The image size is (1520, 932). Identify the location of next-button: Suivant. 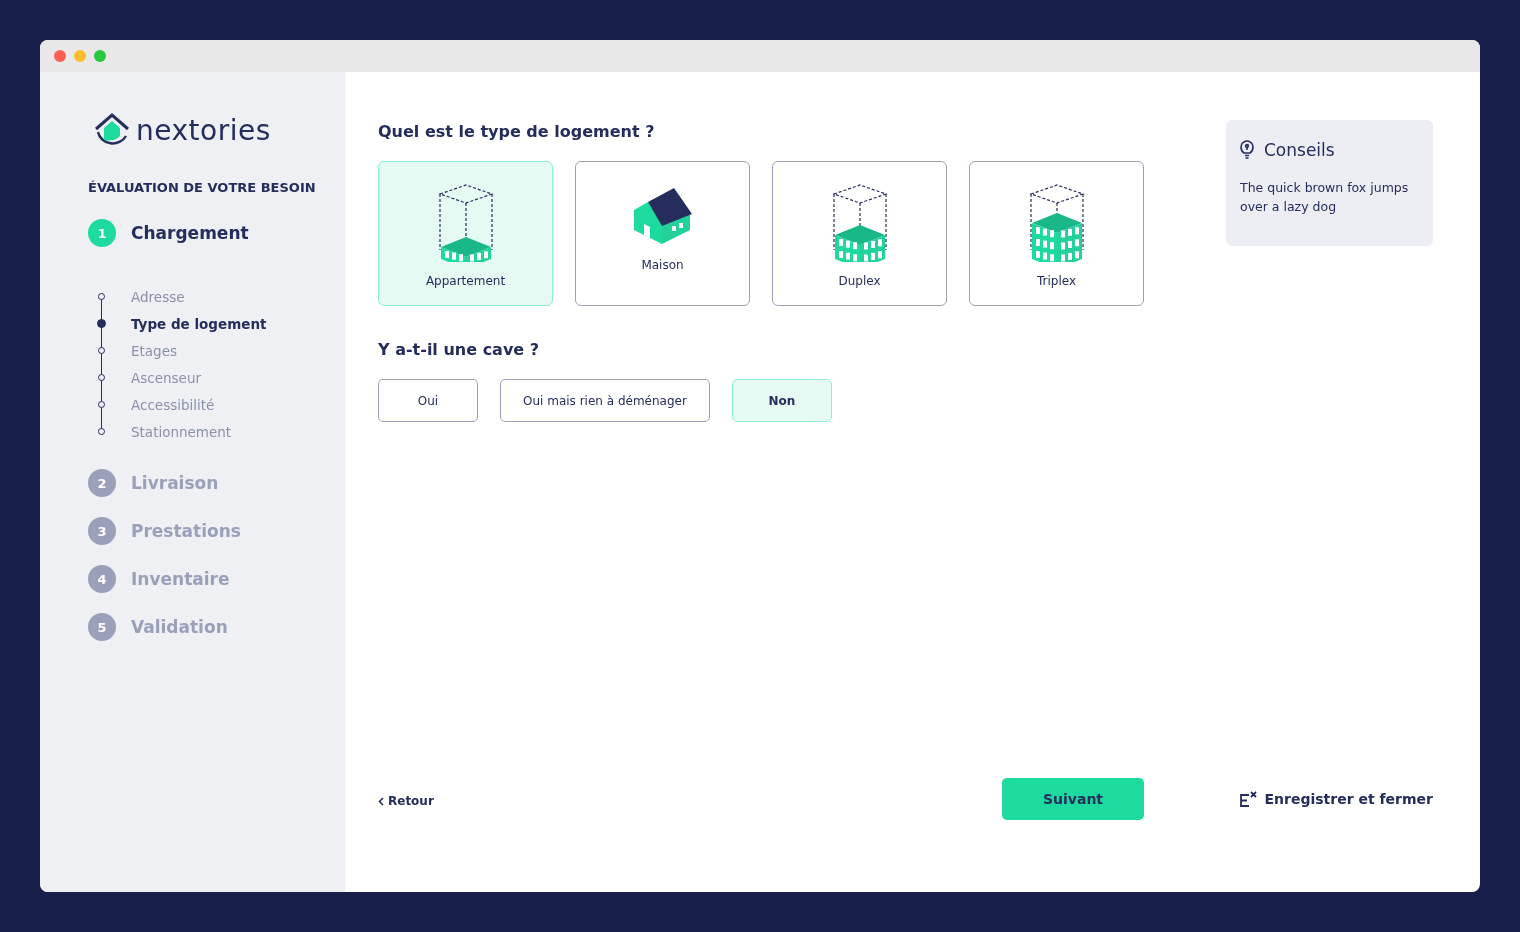
(1073, 799).